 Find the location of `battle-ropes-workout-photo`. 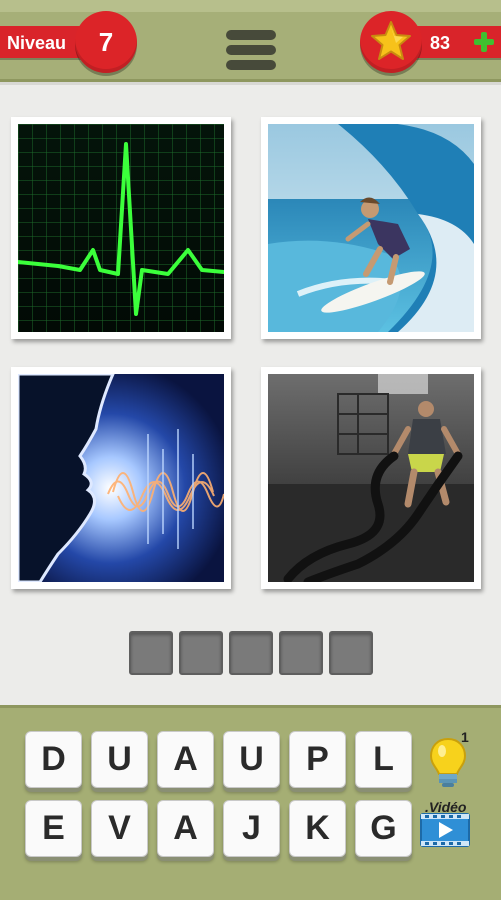

battle-ropes-workout-photo is located at coordinates (371, 478).